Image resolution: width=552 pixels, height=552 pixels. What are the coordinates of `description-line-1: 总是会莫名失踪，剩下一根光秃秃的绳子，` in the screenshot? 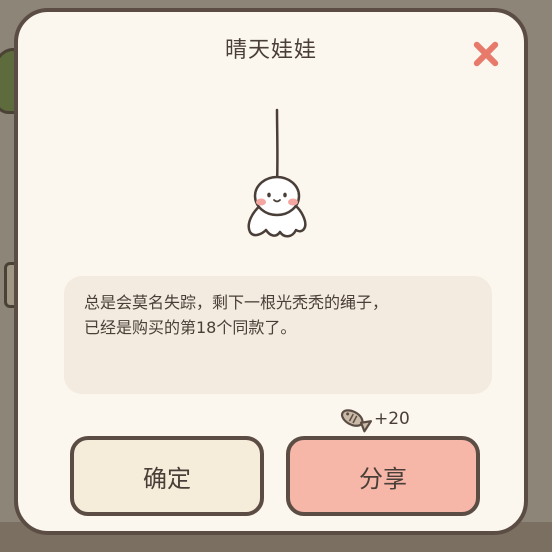 It's located at (236, 302).